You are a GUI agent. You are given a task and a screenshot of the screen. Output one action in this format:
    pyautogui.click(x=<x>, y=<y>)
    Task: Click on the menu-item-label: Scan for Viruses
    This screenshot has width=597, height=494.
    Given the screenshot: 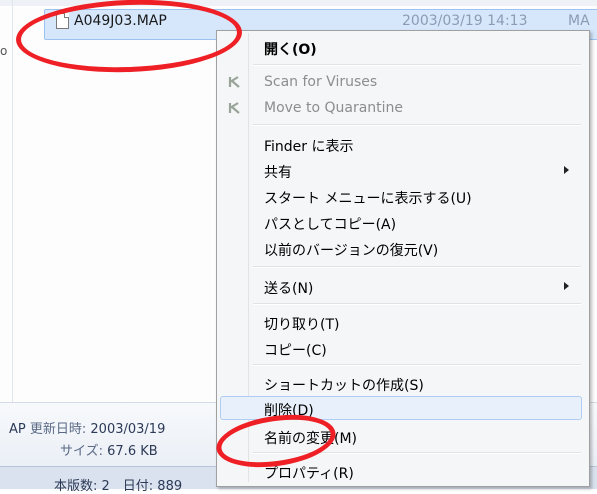 What is the action you would take?
    pyautogui.click(x=321, y=82)
    